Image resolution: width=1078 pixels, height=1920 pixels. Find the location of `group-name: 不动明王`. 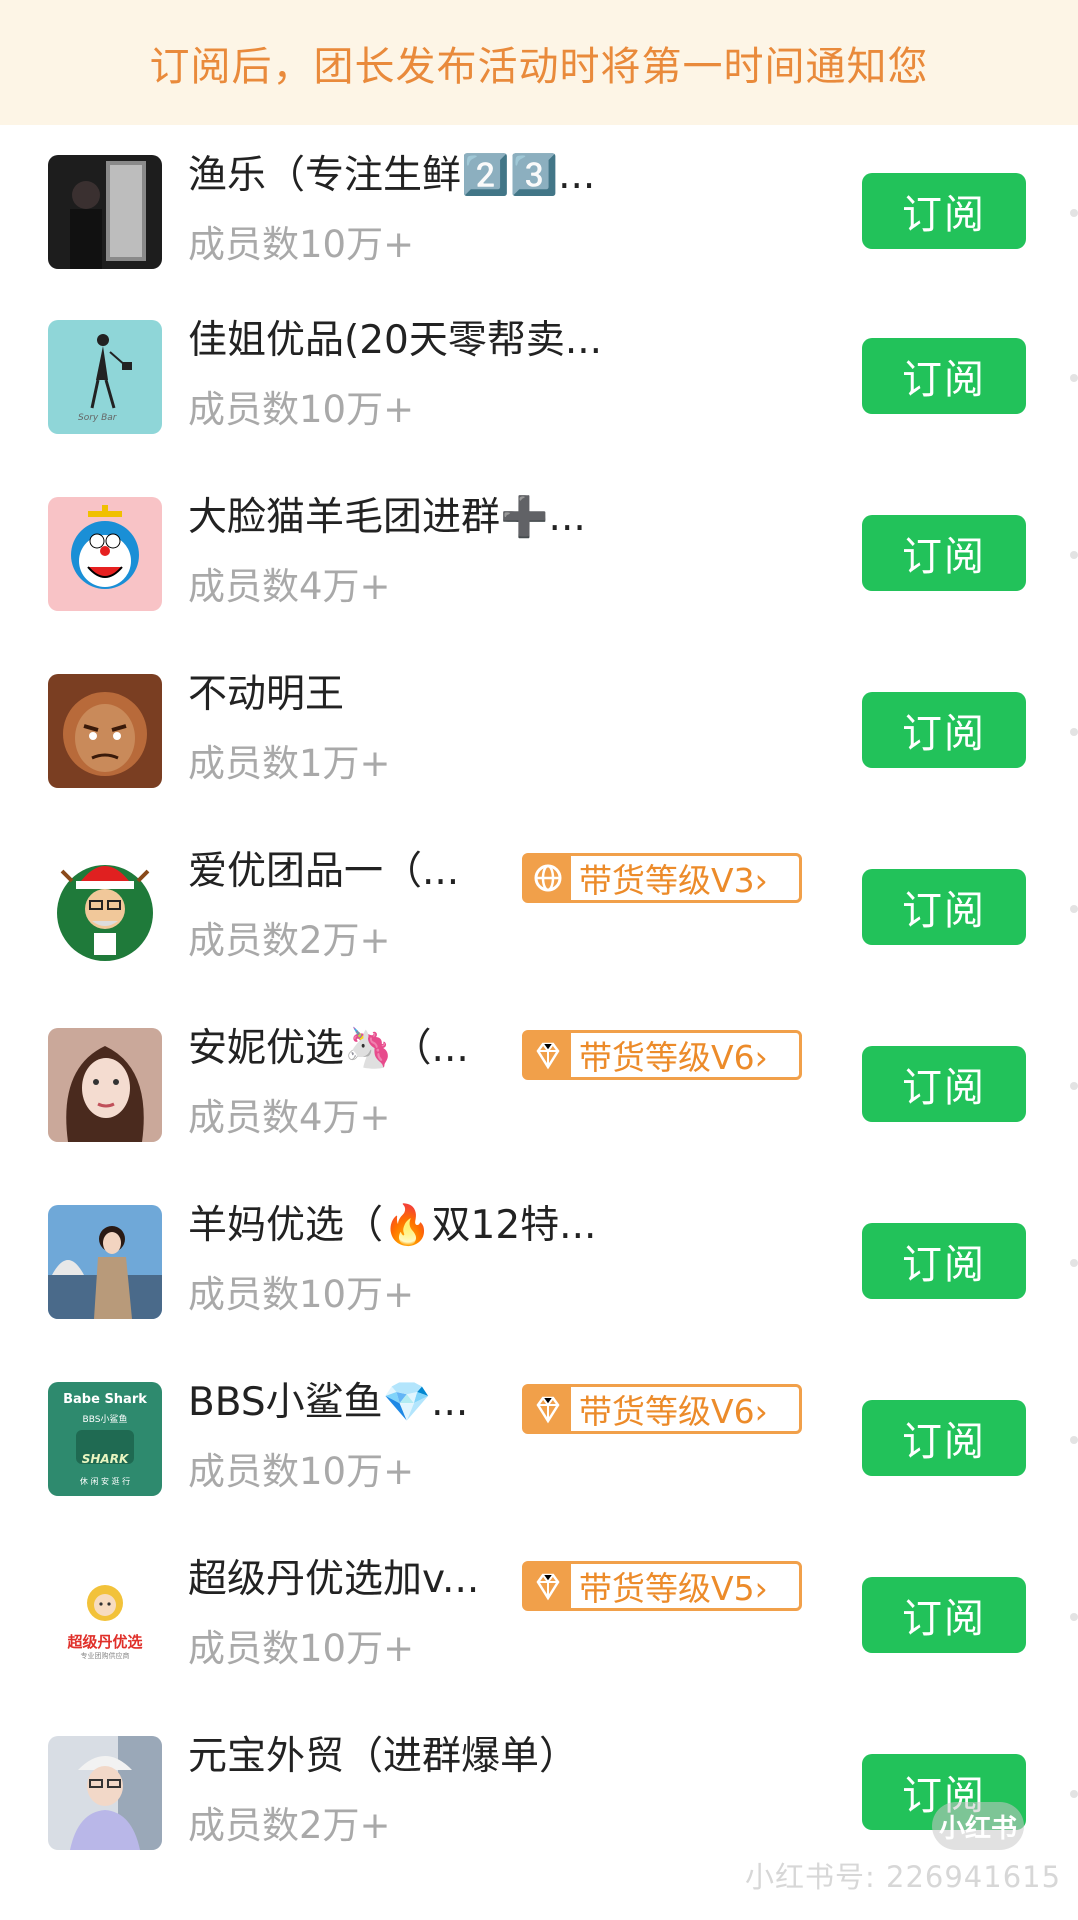

group-name: 不动明王 is located at coordinates (266, 694).